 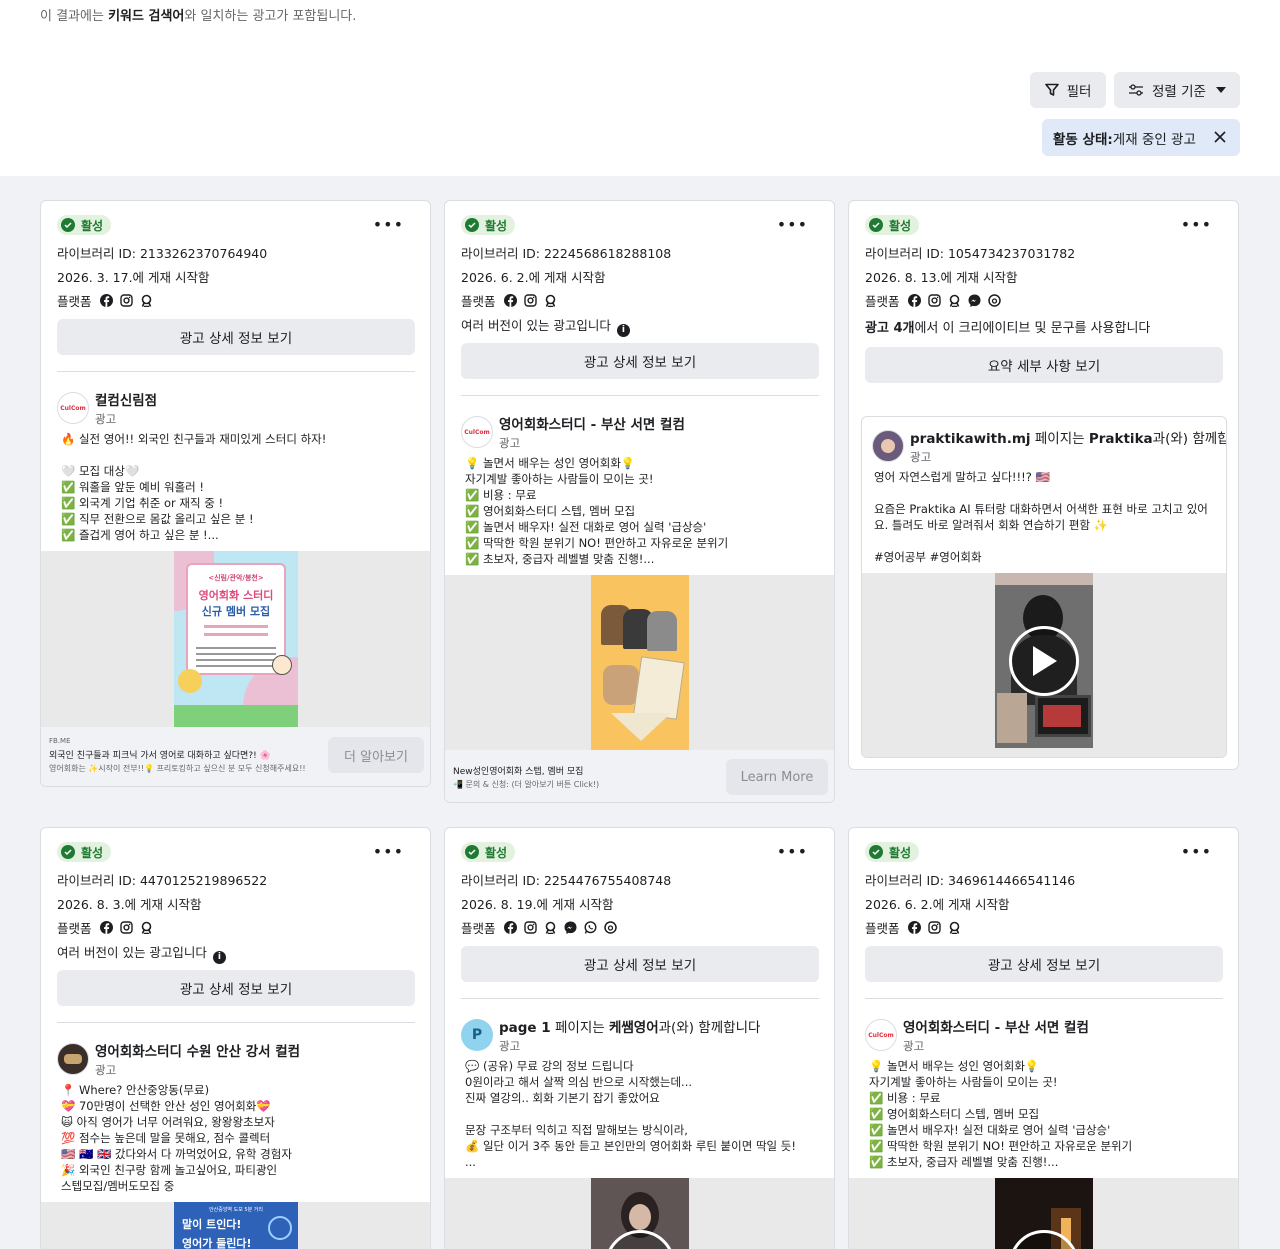 What do you see at coordinates (60, 741) in the screenshot?
I see `link-domain: FB.ME` at bounding box center [60, 741].